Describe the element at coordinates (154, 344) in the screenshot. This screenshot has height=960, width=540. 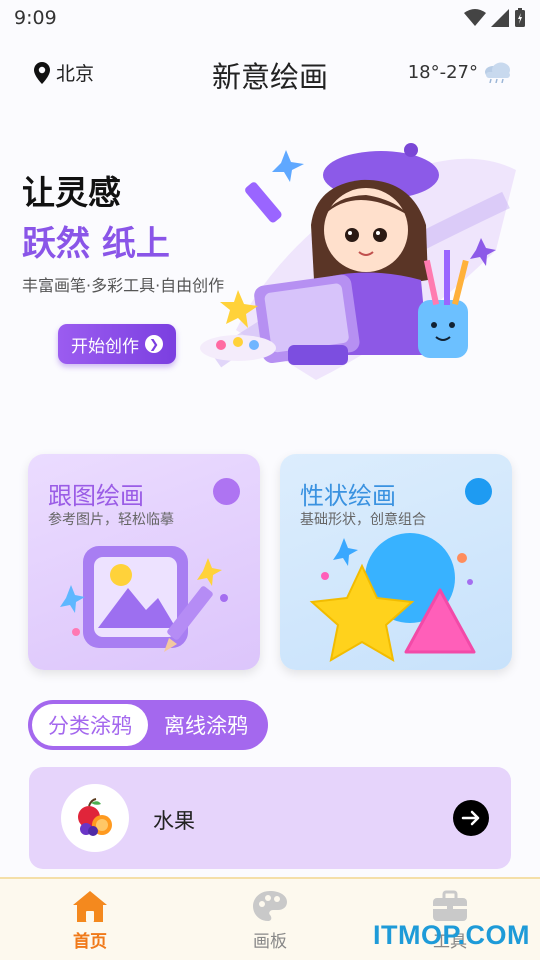
I see `chevron-right-icon: ❯` at that location.